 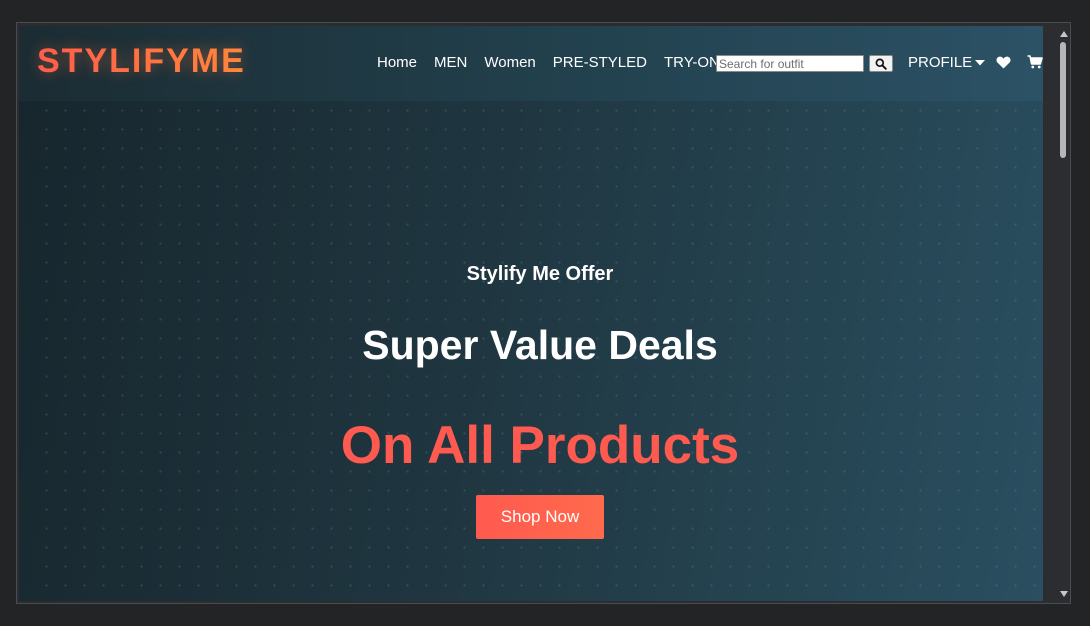 What do you see at coordinates (509, 62) in the screenshot?
I see `nav-link-women: Women` at bounding box center [509, 62].